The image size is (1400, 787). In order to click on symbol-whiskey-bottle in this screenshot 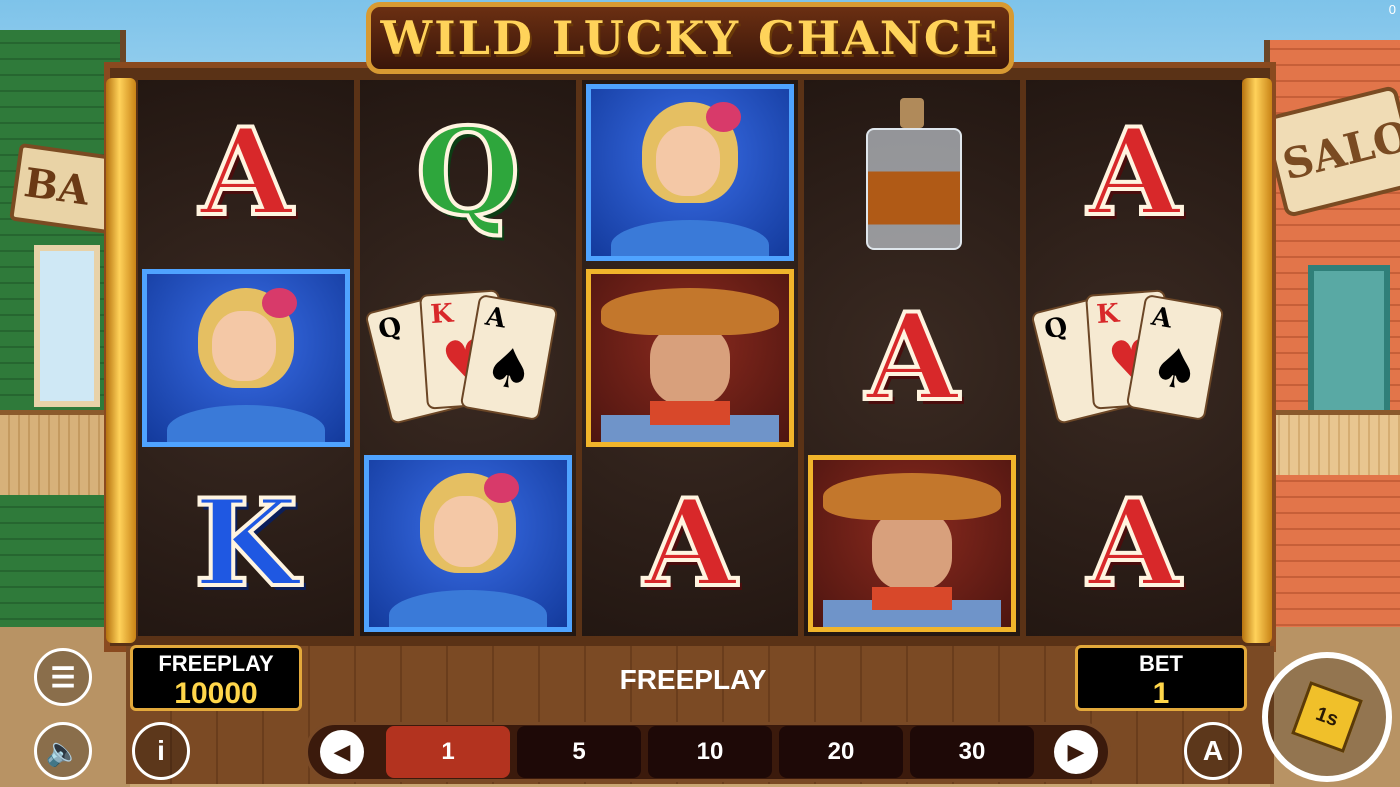, I will do `click(912, 173)`.